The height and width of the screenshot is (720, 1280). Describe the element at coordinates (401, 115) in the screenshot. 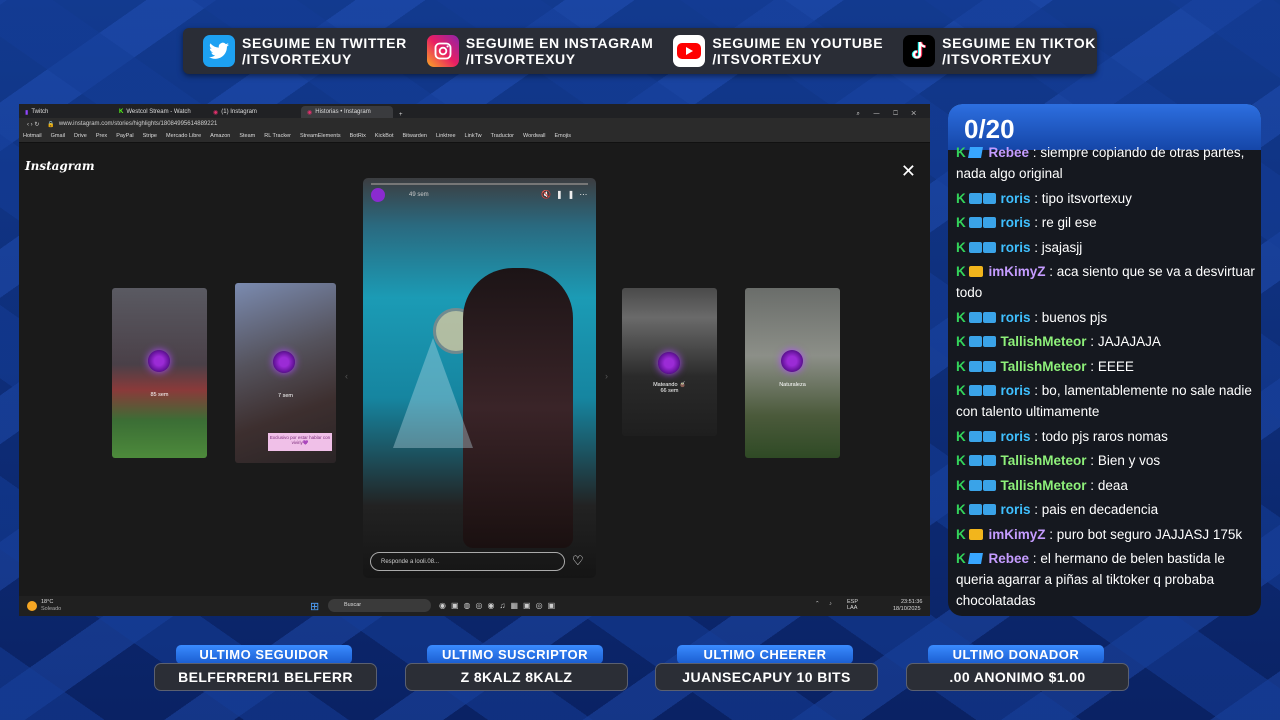

I see `new-tab-icon: +` at that location.